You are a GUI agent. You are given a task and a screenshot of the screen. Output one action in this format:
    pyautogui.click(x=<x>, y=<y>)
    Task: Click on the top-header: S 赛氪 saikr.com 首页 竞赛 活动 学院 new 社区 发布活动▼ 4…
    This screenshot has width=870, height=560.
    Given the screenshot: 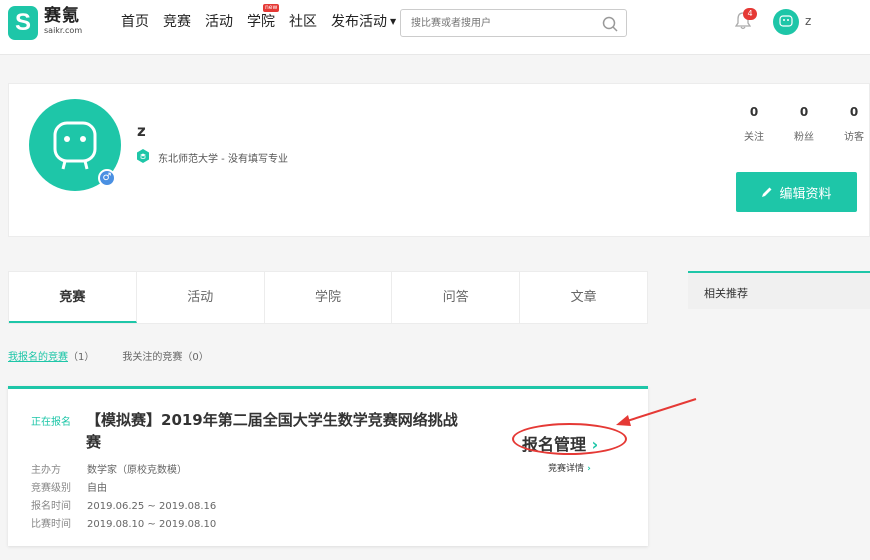 What is the action you would take?
    pyautogui.click(x=435, y=27)
    